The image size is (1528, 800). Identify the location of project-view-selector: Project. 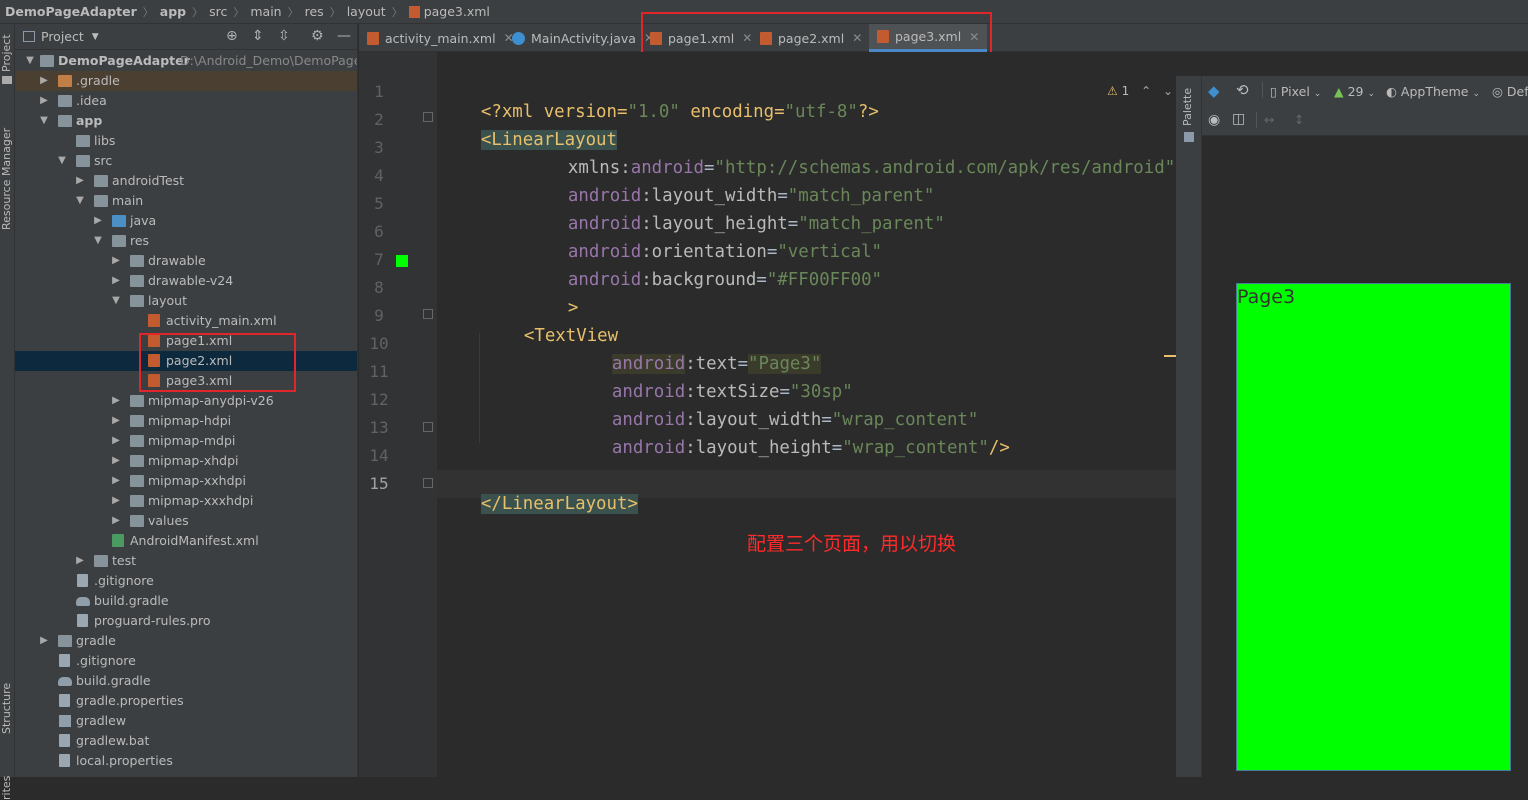
(62, 36).